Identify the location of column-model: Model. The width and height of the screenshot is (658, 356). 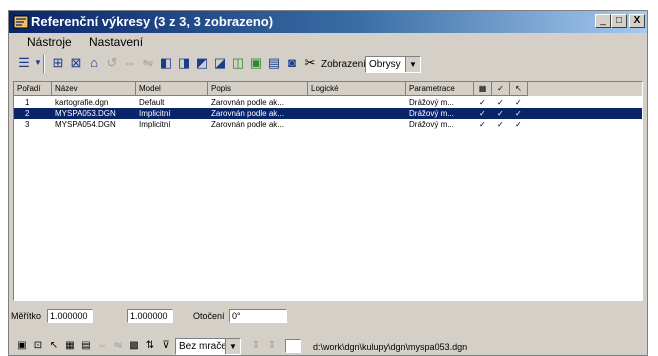
(172, 89).